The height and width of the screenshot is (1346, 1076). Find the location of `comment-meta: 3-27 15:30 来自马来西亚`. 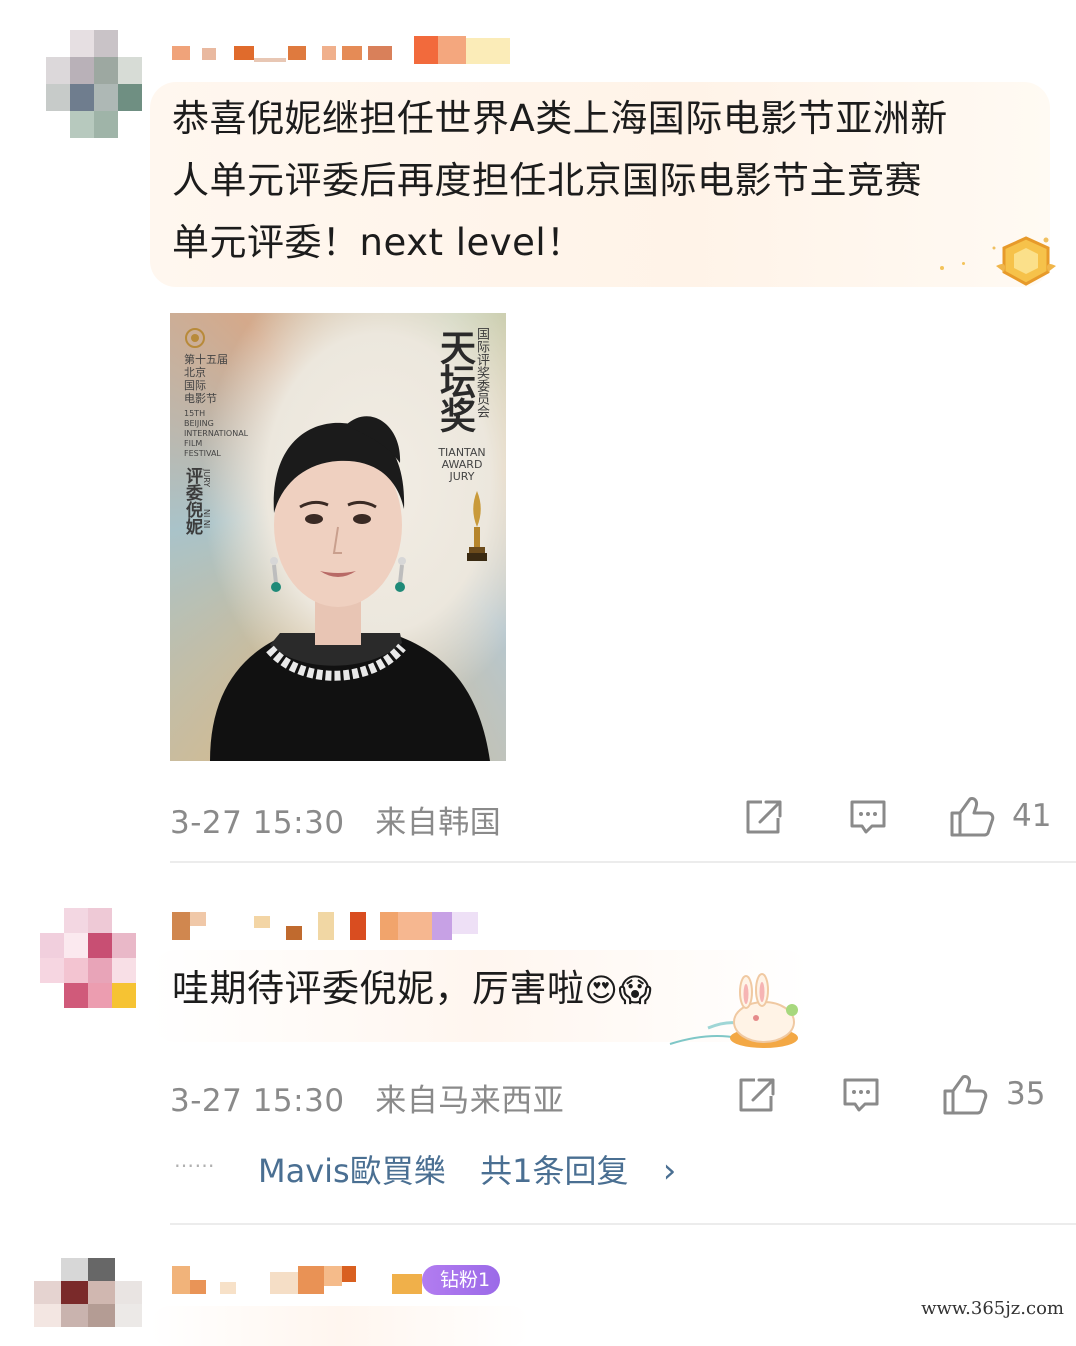

comment-meta: 3-27 15:30 来自马来西亚 is located at coordinates (367, 1097).